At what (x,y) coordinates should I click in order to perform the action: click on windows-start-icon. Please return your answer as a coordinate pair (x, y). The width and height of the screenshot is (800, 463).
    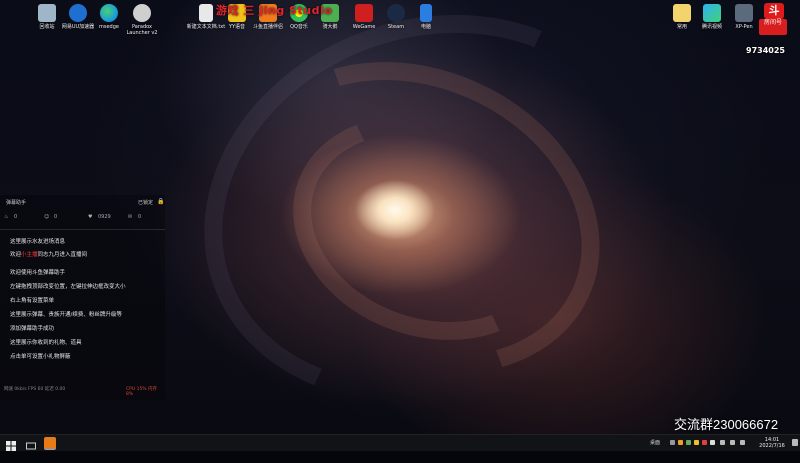
    Looking at the image, I should click on (11, 444).